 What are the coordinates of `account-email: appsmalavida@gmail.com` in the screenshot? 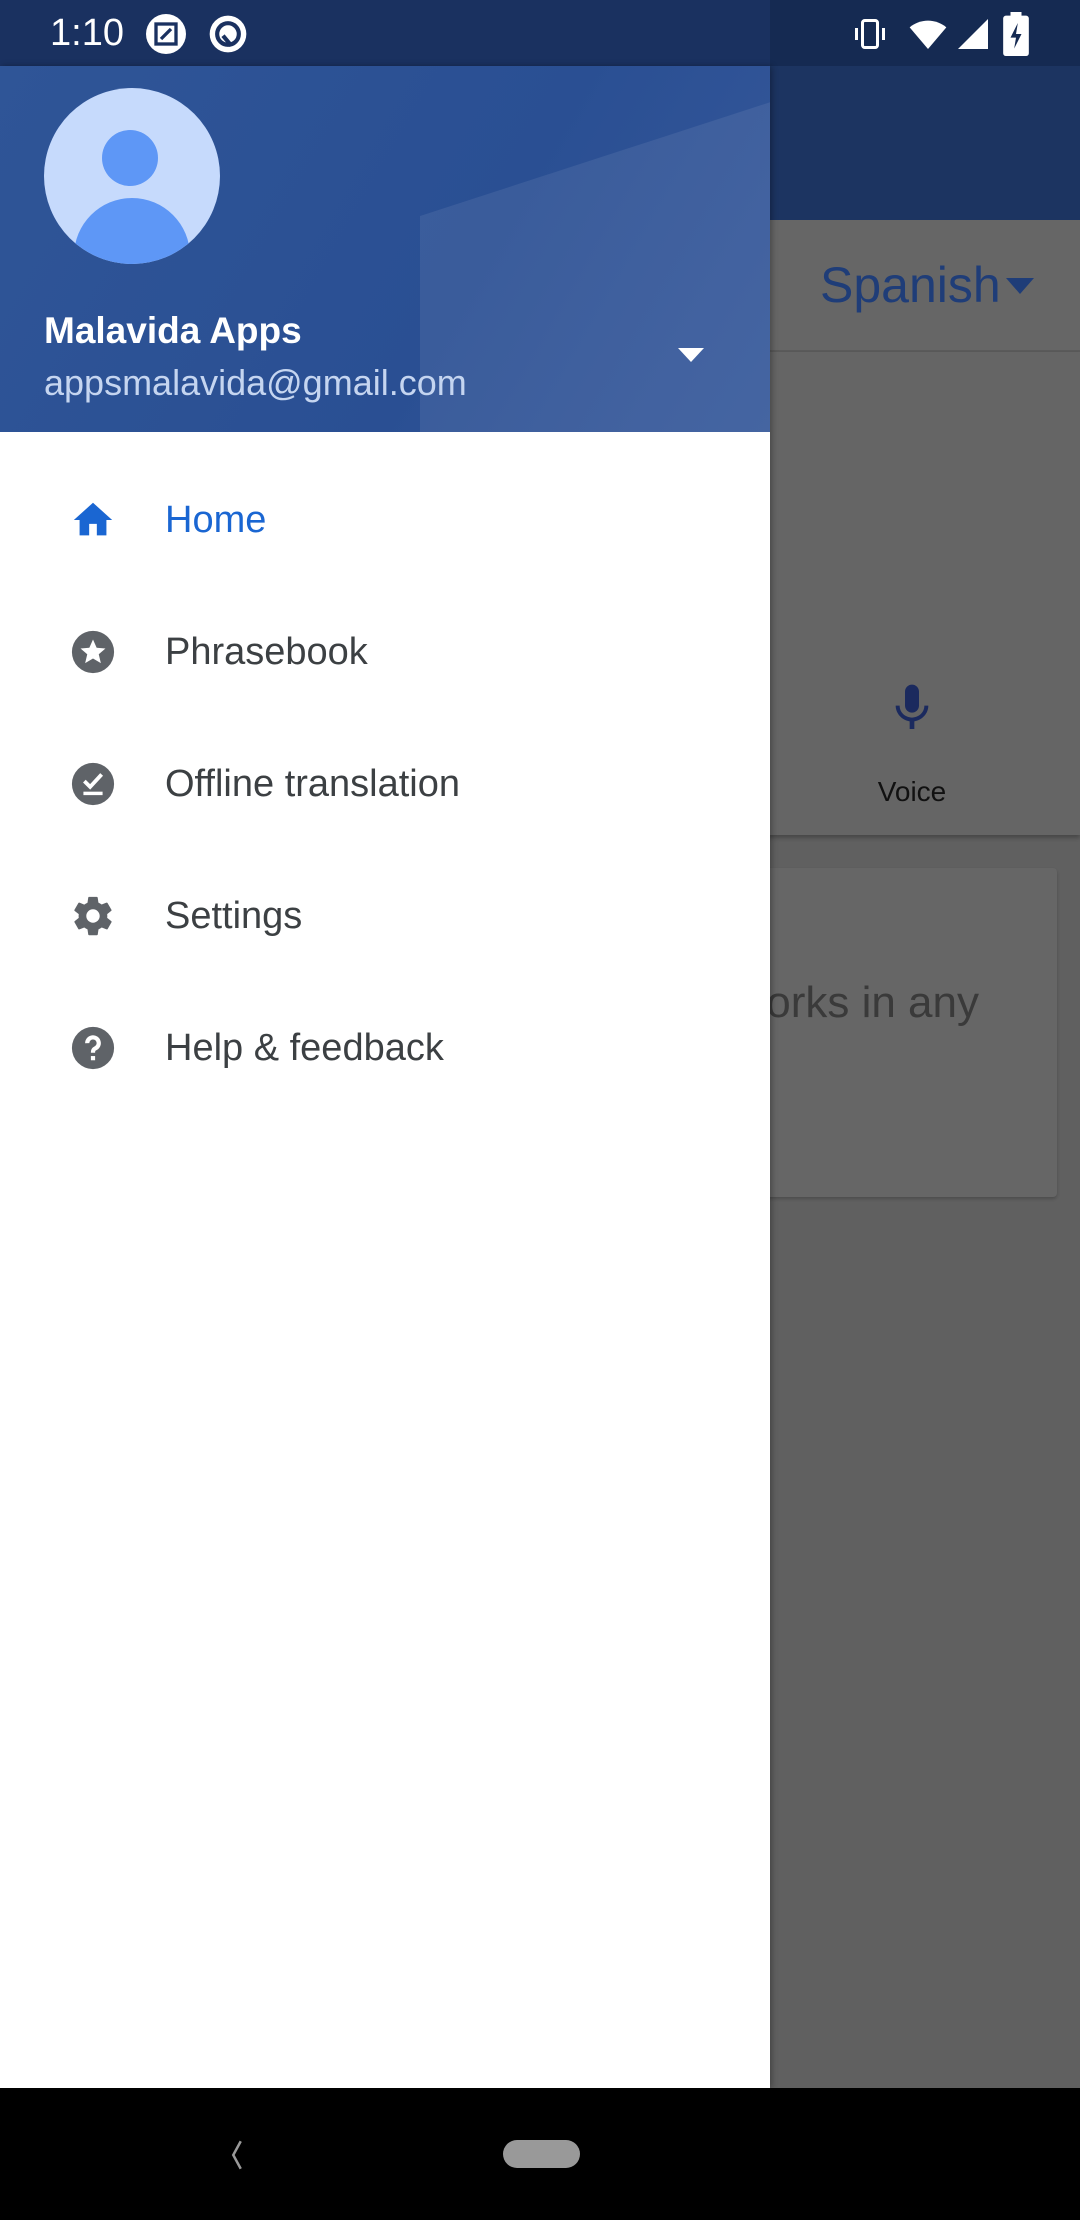 It's located at (255, 382).